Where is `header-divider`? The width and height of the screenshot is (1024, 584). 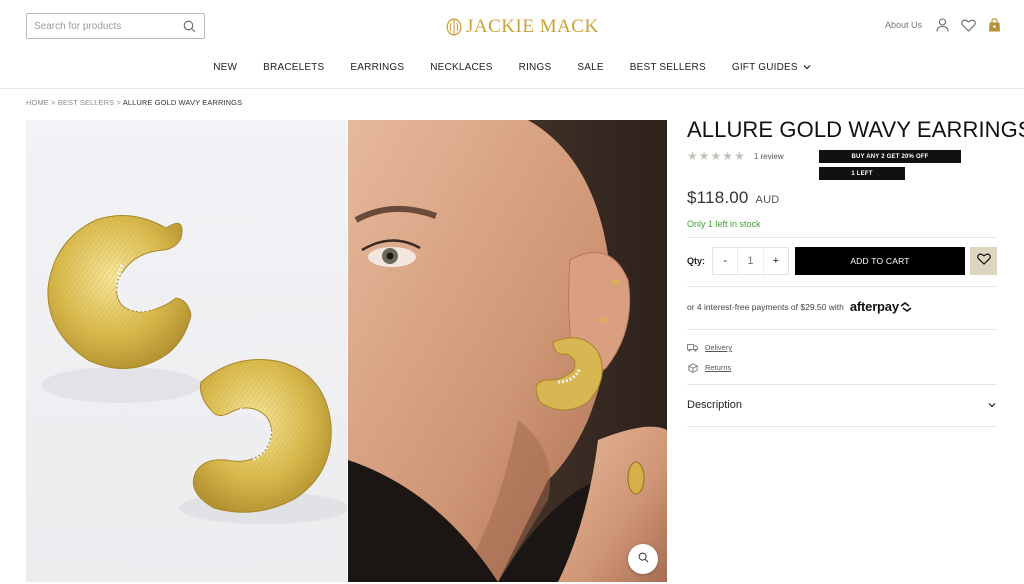
header-divider is located at coordinates (512, 88).